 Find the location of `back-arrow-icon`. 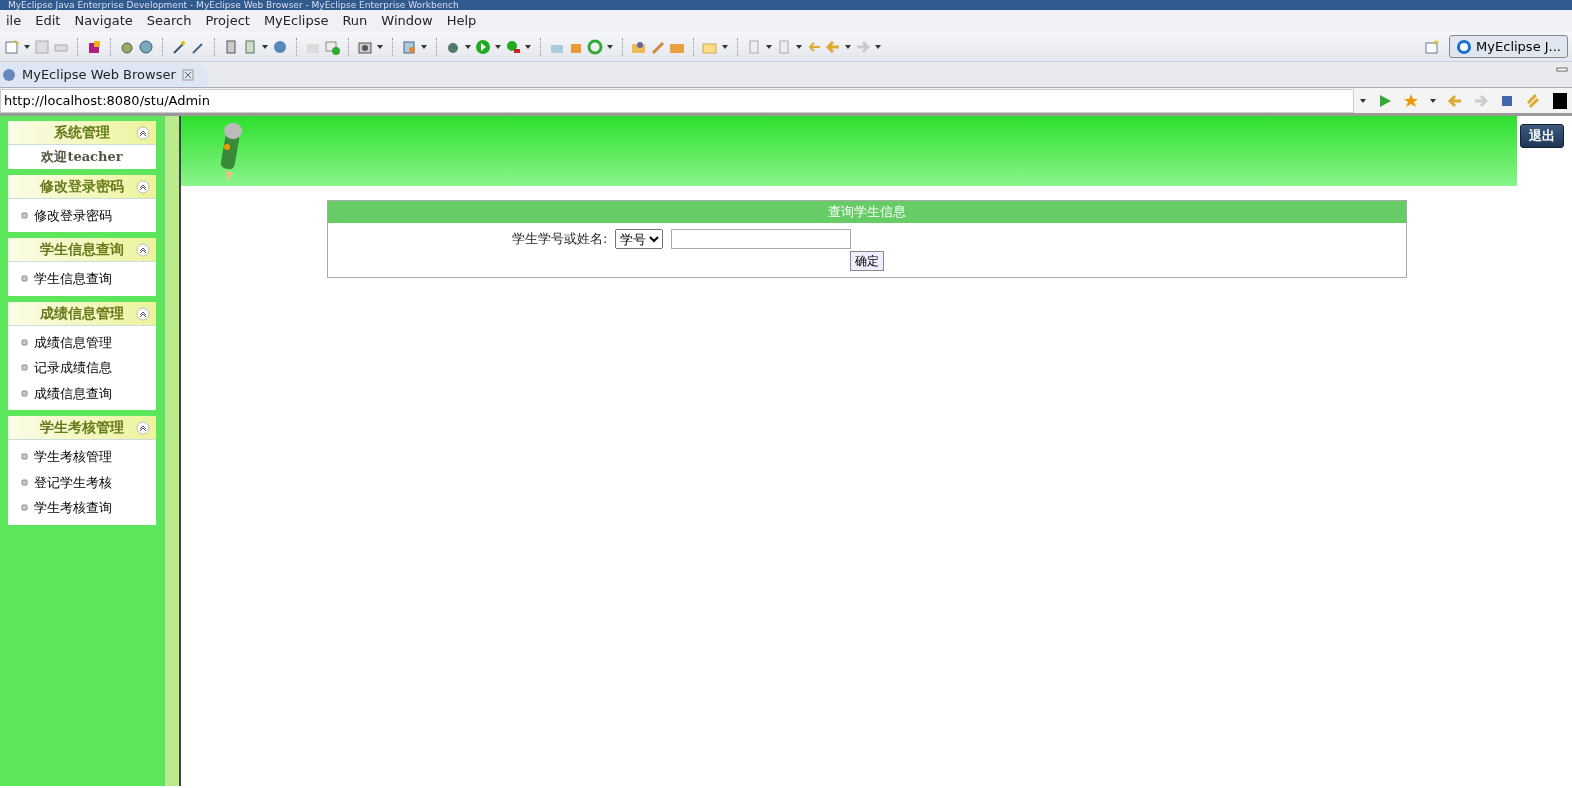

back-arrow-icon is located at coordinates (1455, 100).